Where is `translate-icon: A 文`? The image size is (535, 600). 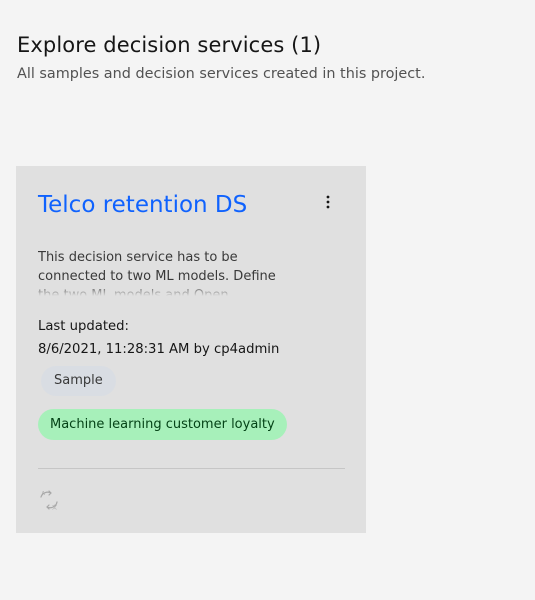 translate-icon: A 文 is located at coordinates (49, 500).